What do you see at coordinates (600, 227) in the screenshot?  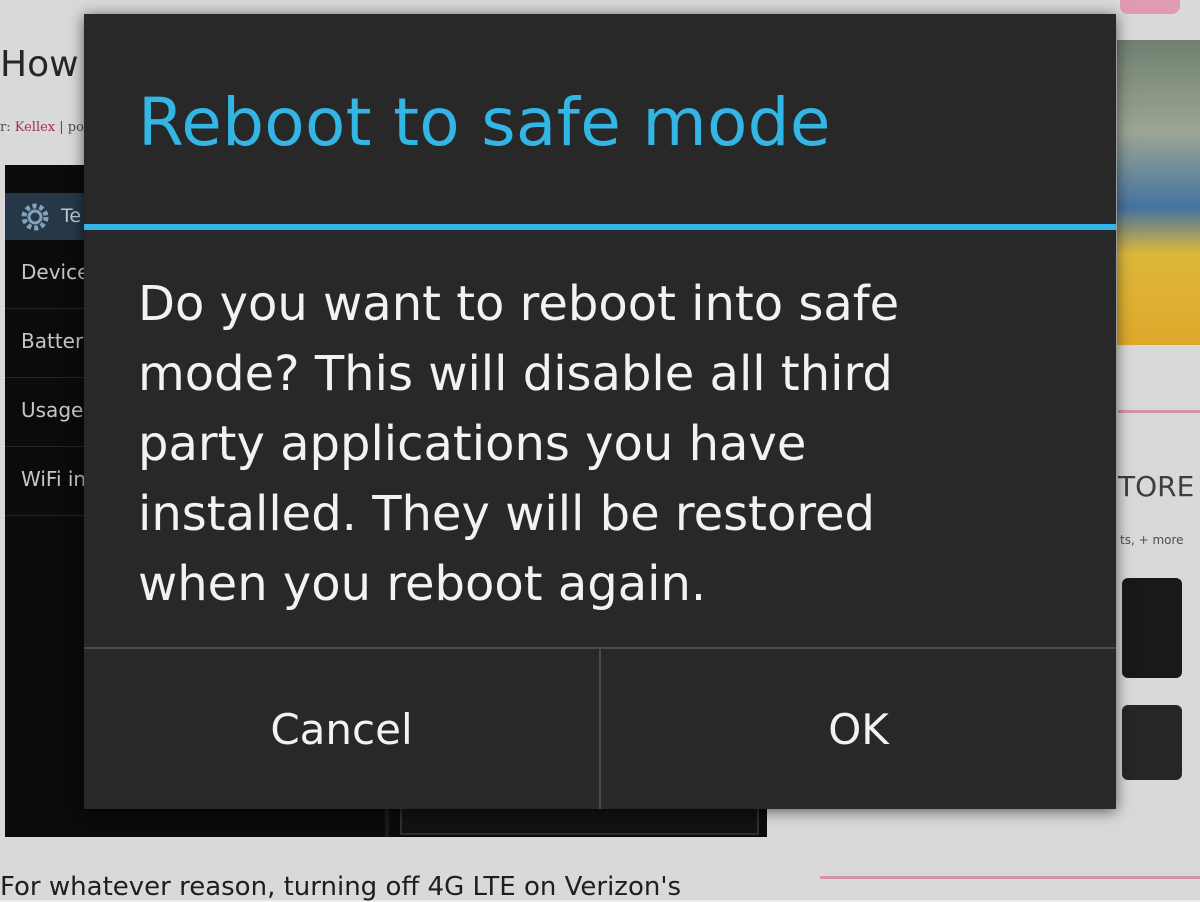 I see `title-divider` at bounding box center [600, 227].